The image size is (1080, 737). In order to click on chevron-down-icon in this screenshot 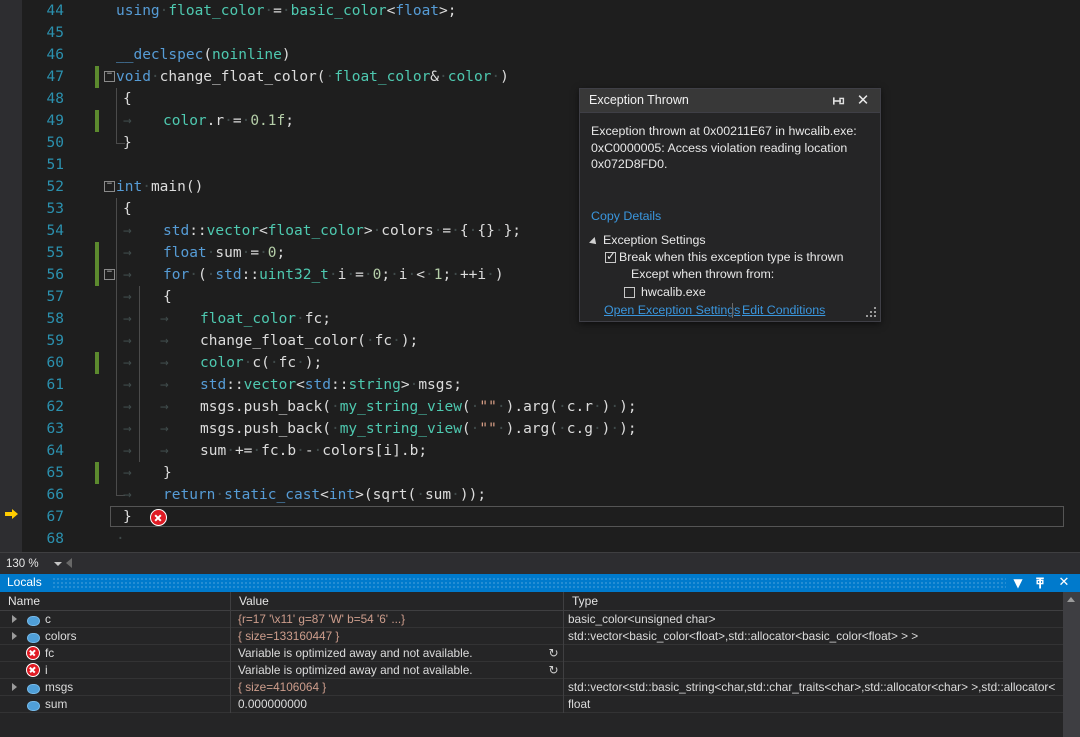, I will do `click(58, 564)`.